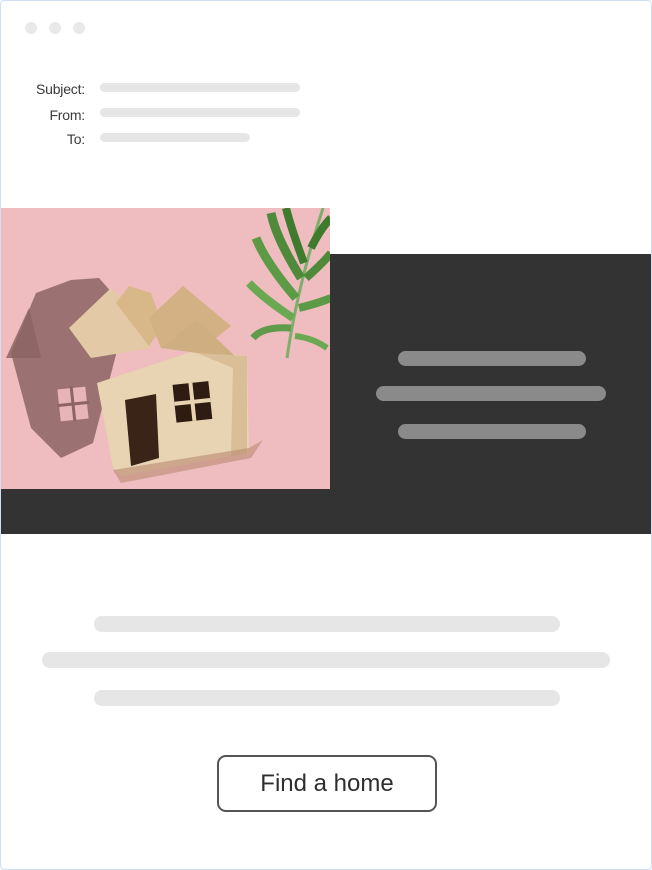 Image resolution: width=652 pixels, height=870 pixels. Describe the element at coordinates (60, 89) in the screenshot. I see `subject-label: Subject:` at that location.